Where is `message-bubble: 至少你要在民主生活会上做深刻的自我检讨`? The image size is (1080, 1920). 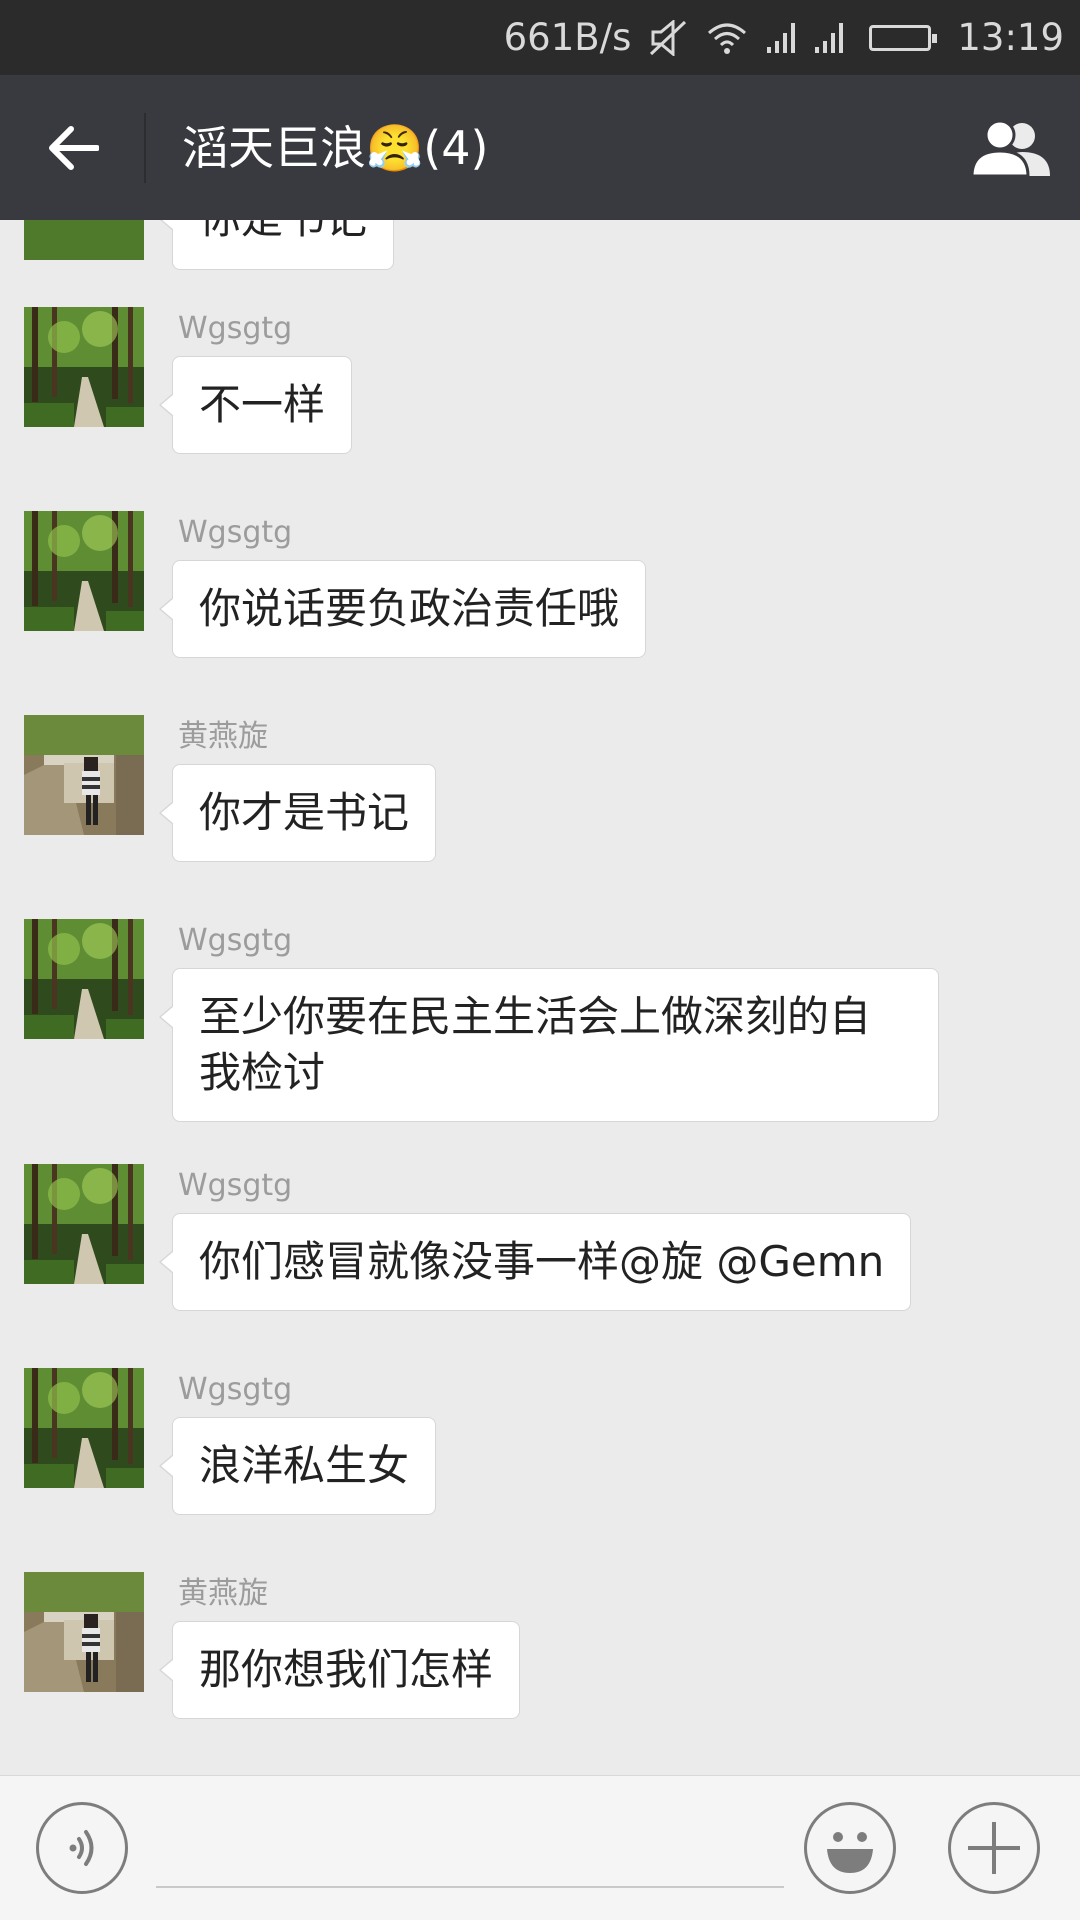
message-bubble: 至少你要在民主生活会上做深刻的自我检讨 is located at coordinates (549, 1045).